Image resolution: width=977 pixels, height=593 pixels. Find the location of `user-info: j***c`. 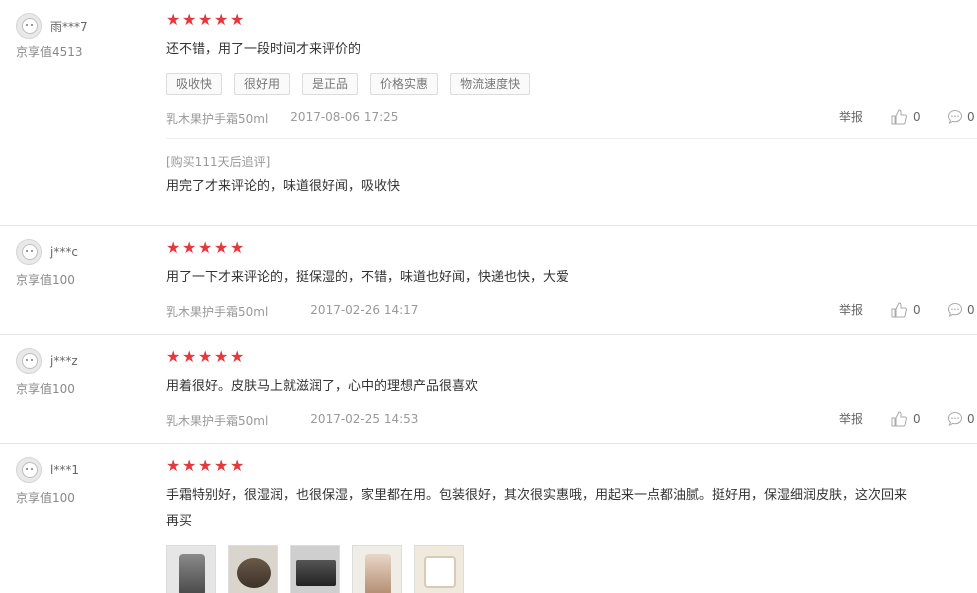

user-info: j***c is located at coordinates (47, 252).